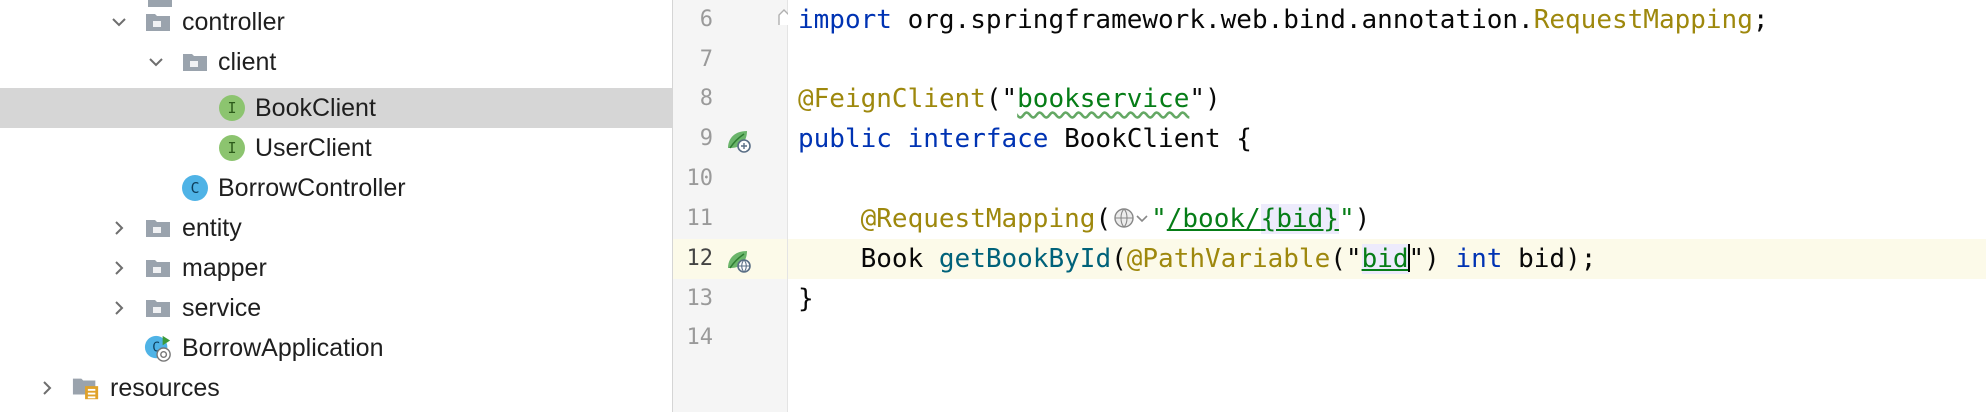  I want to click on string-literal: bookservice, so click(1103, 99).